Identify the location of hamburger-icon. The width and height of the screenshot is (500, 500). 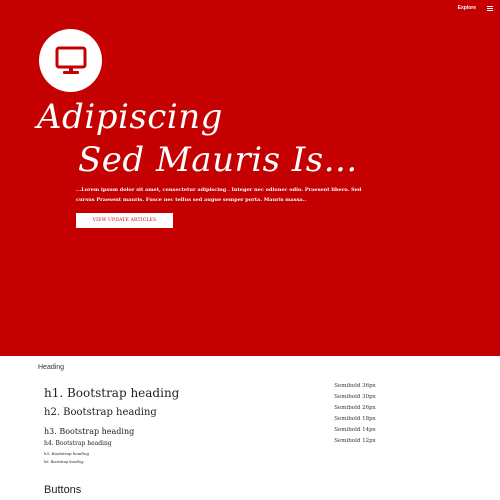
(490, 8).